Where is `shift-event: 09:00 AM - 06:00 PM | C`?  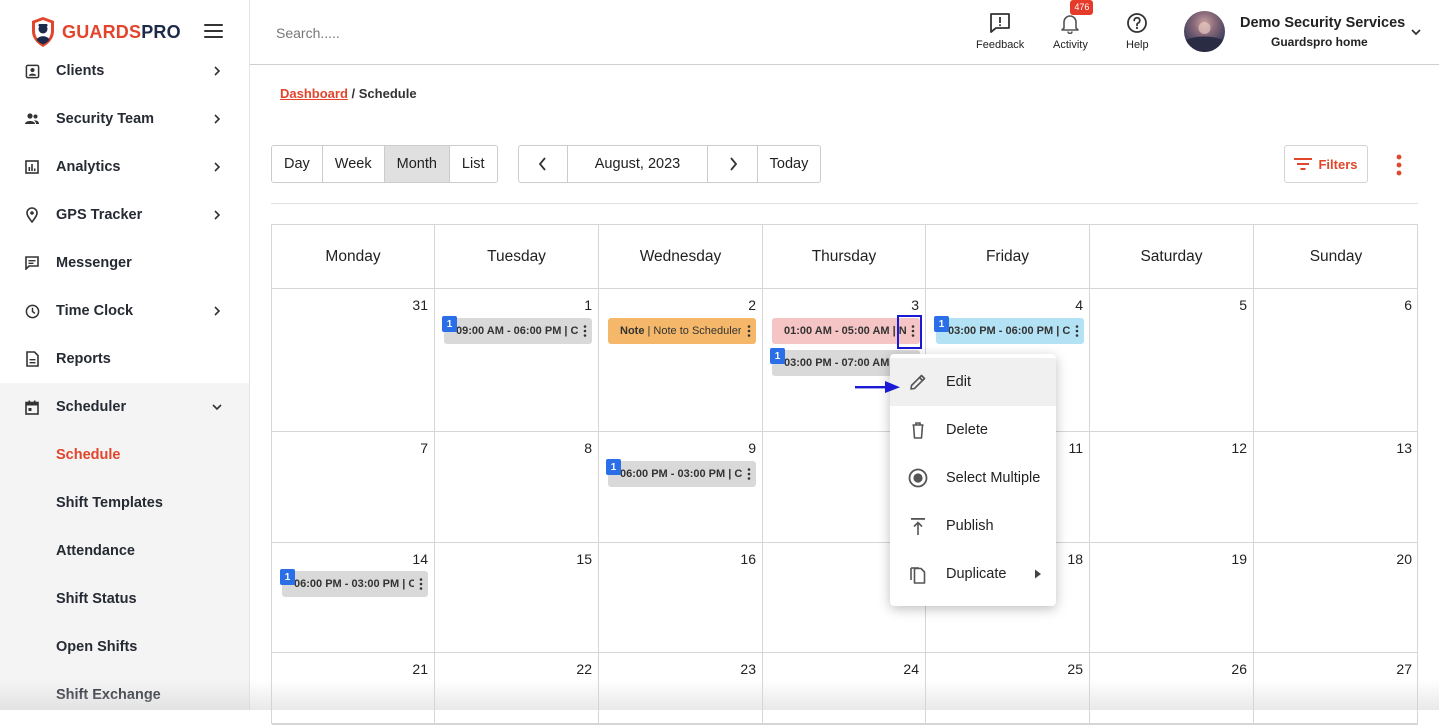
shift-event: 09:00 AM - 06:00 PM | C is located at coordinates (518, 331).